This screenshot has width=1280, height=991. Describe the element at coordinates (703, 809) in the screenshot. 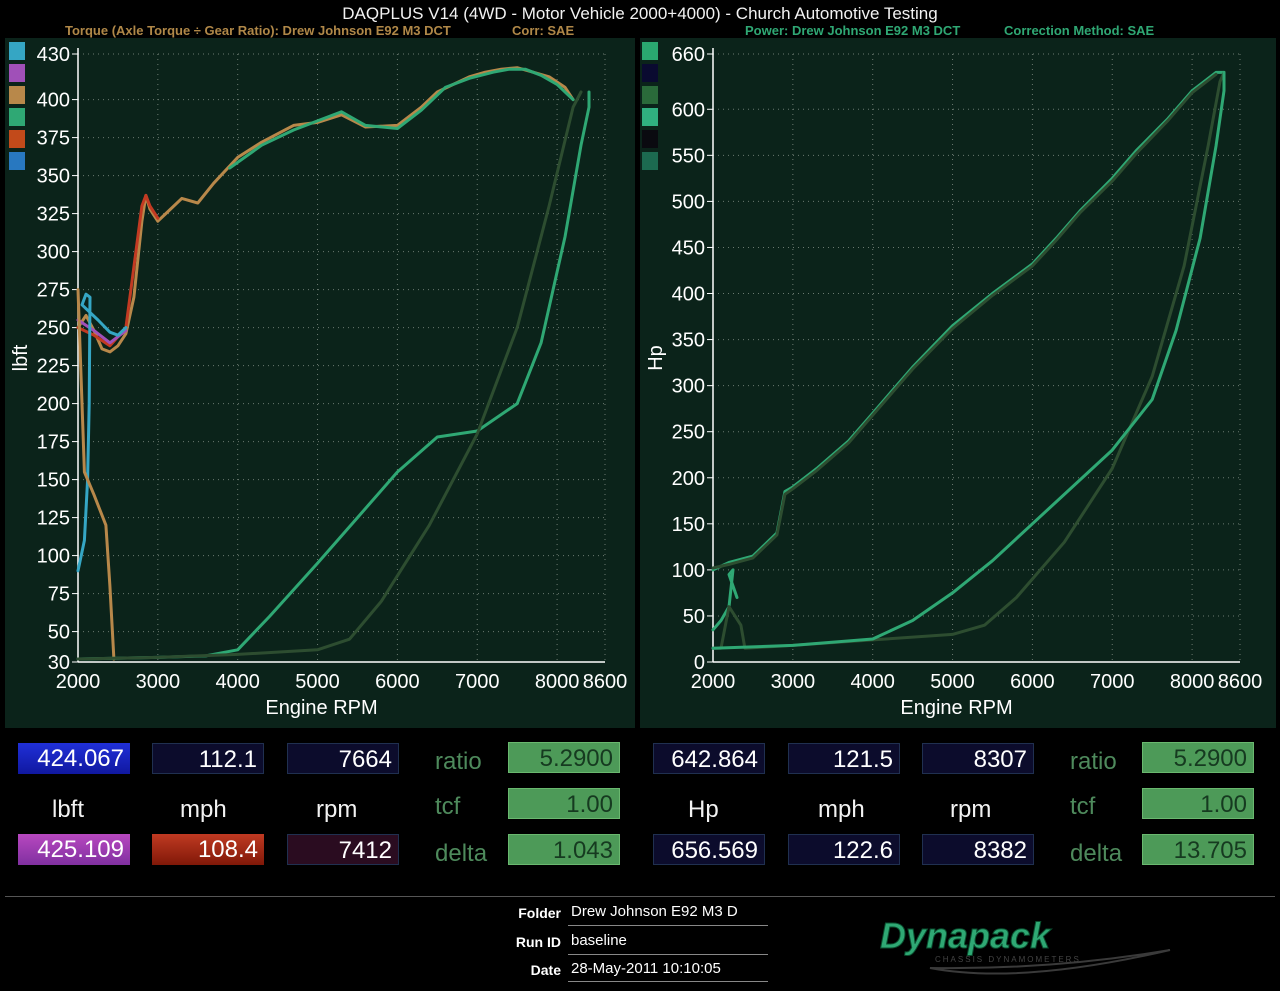

I see `unit-hp: Hp` at that location.